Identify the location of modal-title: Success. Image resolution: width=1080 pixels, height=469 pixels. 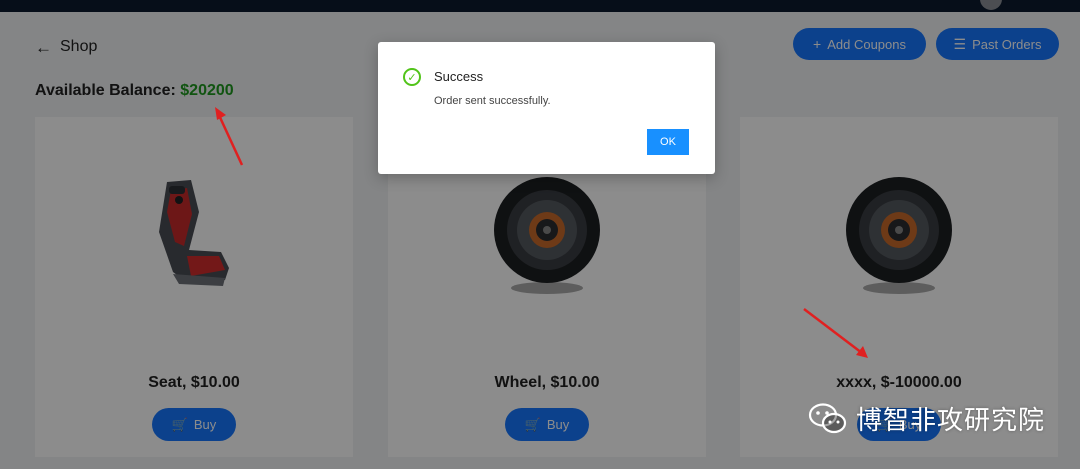
(459, 76).